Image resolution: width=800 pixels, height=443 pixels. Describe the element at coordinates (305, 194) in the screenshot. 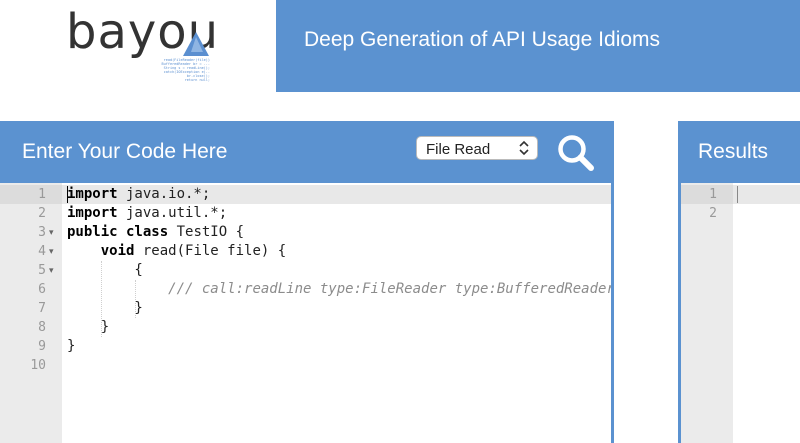

I see `code-line: 1 import java.io.*;` at that location.